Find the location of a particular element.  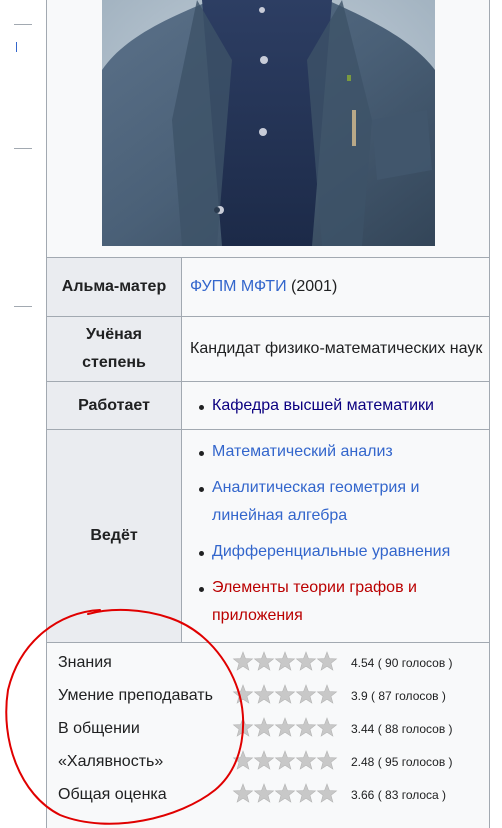

rating-label: Общая оценка is located at coordinates (112, 794).